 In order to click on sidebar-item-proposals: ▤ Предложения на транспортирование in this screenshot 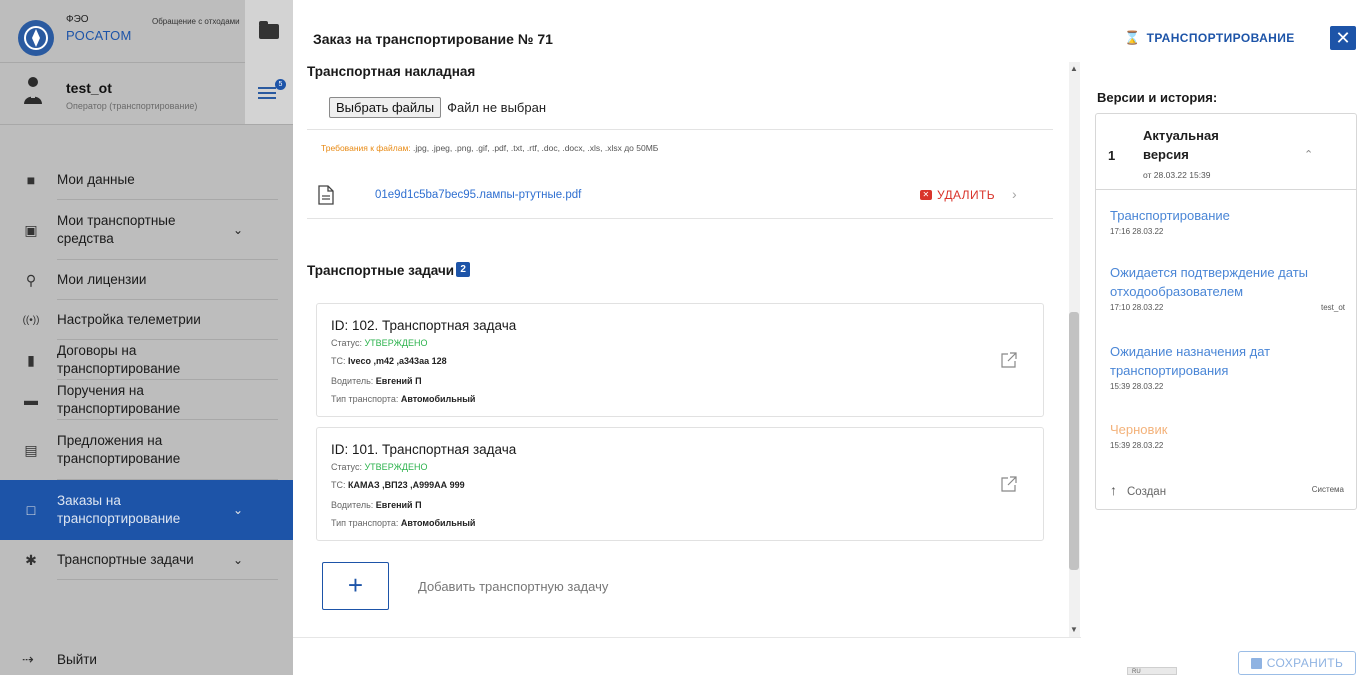, I will do `click(146, 450)`.